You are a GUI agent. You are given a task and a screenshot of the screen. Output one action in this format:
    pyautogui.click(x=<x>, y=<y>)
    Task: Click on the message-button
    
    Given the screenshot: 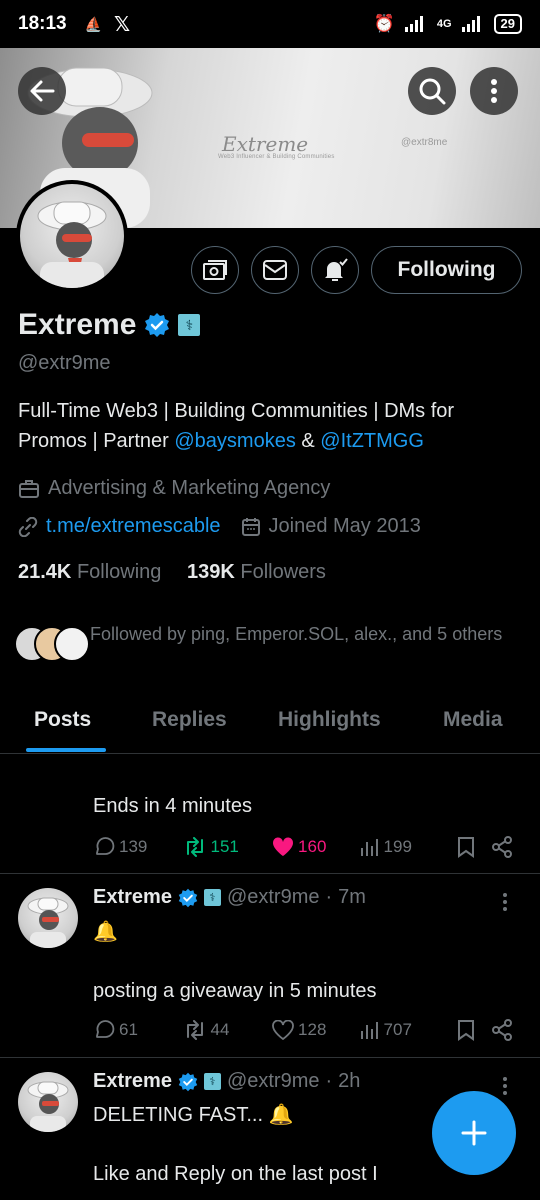 What is the action you would take?
    pyautogui.click(x=275, y=270)
    